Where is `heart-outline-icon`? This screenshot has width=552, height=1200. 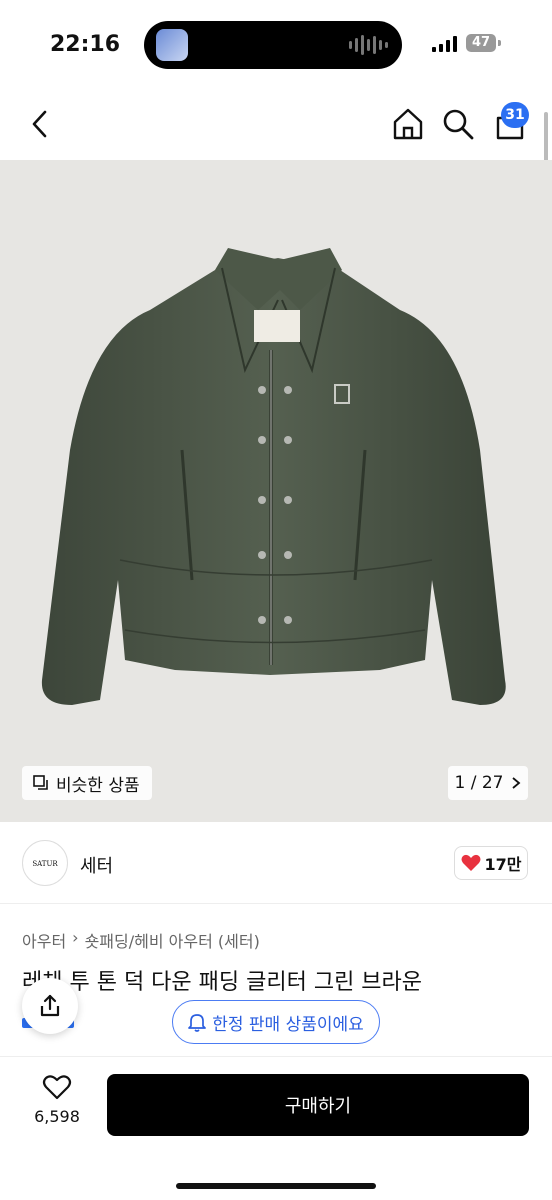
heart-outline-icon is located at coordinates (57, 1087).